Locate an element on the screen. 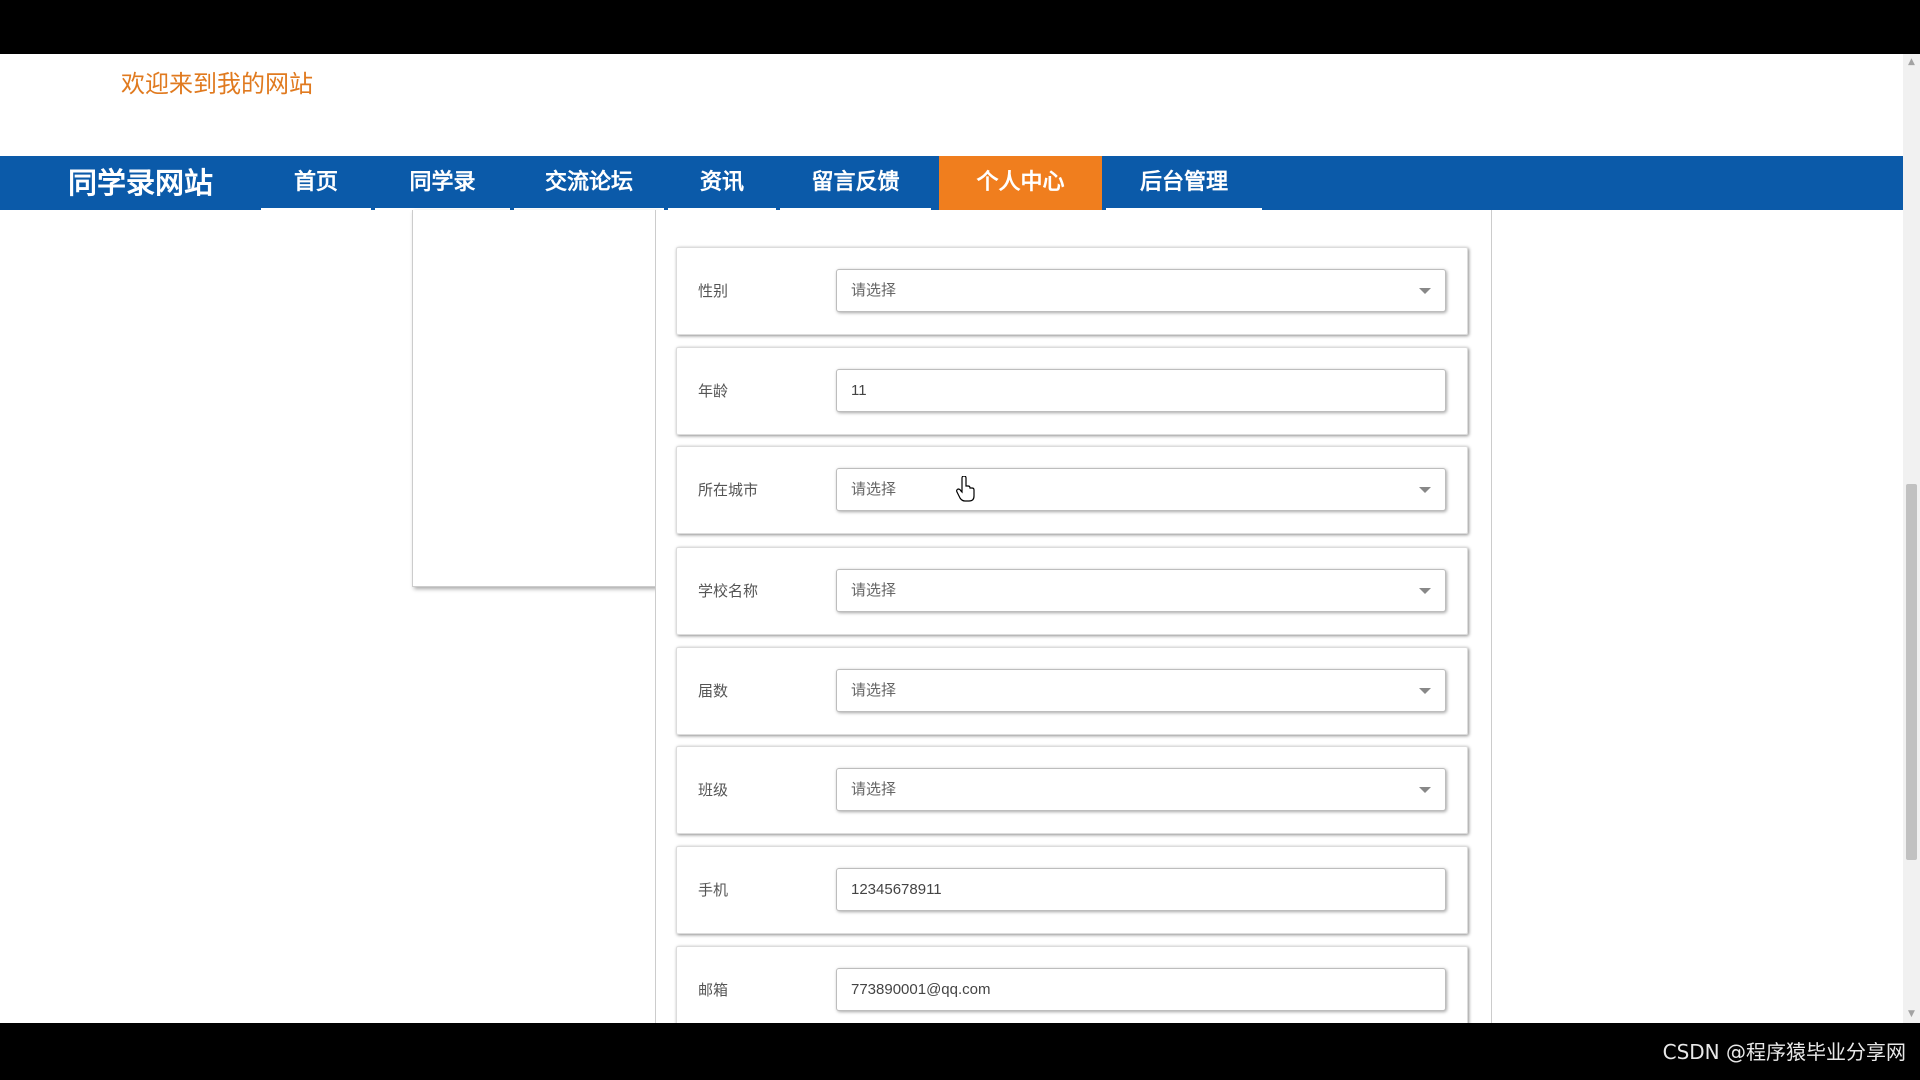 The image size is (1920, 1080). scrollbar-thumb is located at coordinates (1911, 672).